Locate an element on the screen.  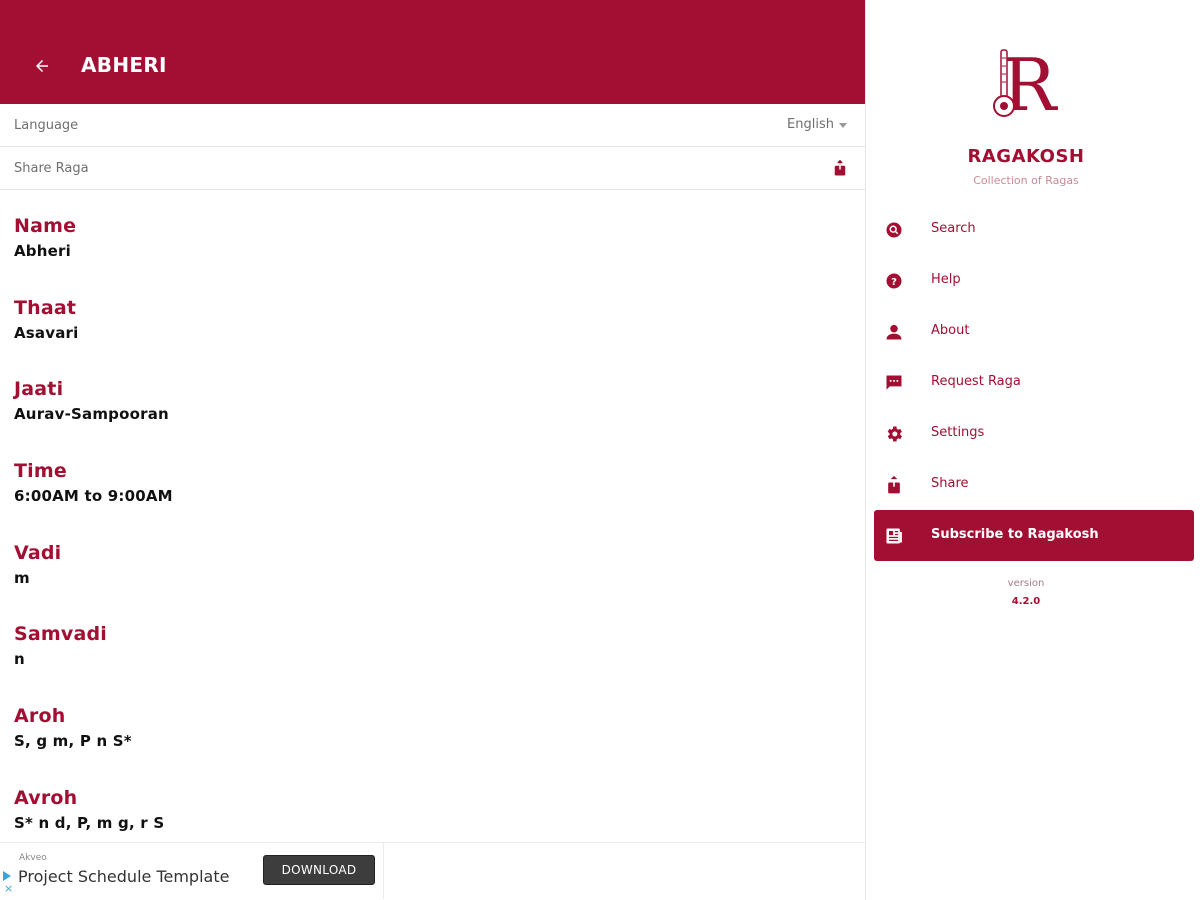
menu-label: About is located at coordinates (950, 330).